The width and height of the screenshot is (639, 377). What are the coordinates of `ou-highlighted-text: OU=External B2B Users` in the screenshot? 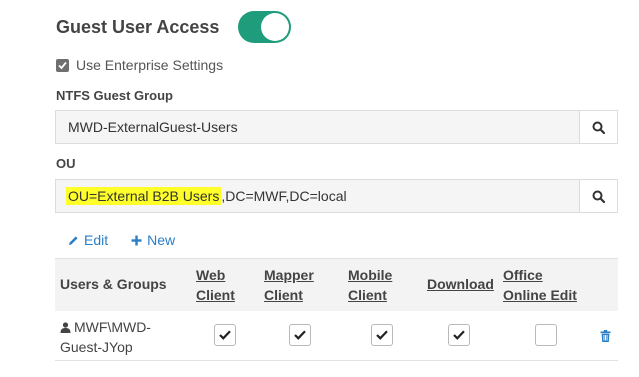 It's located at (144, 196).